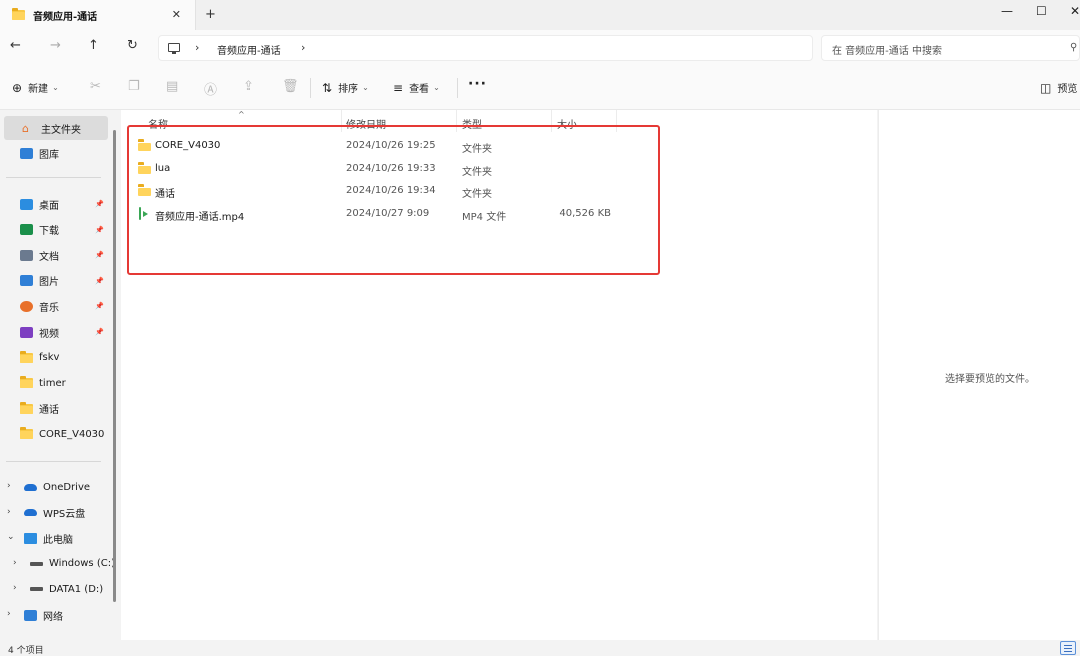  What do you see at coordinates (52, 383) in the screenshot?
I see `sidebar-item-label: timer` at bounding box center [52, 383].